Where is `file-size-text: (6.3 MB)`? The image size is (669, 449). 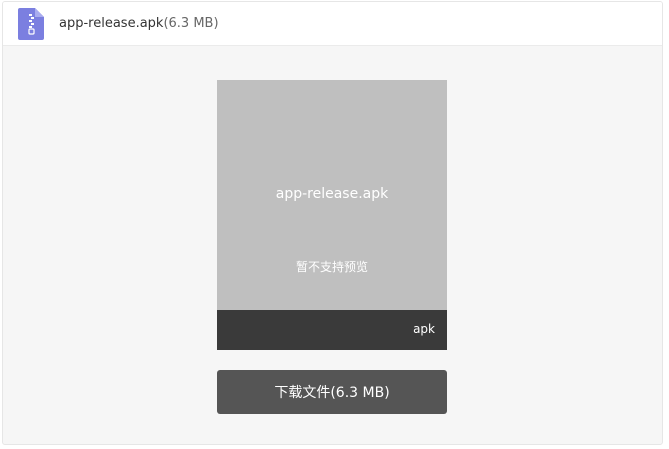 file-size-text: (6.3 MB) is located at coordinates (191, 23).